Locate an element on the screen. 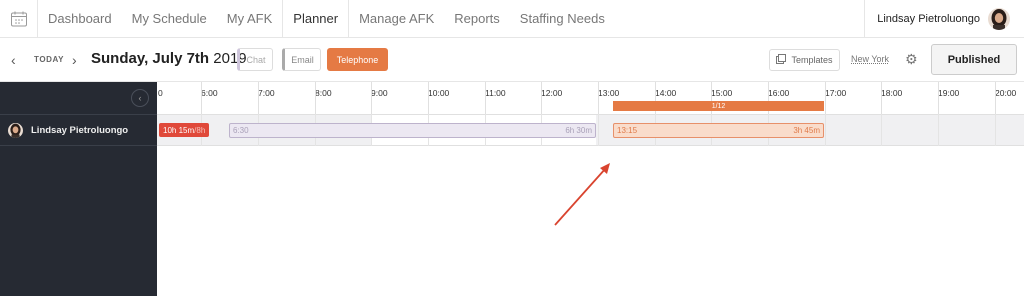 The width and height of the screenshot is (1024, 296). templates-label: Templates is located at coordinates (812, 60).